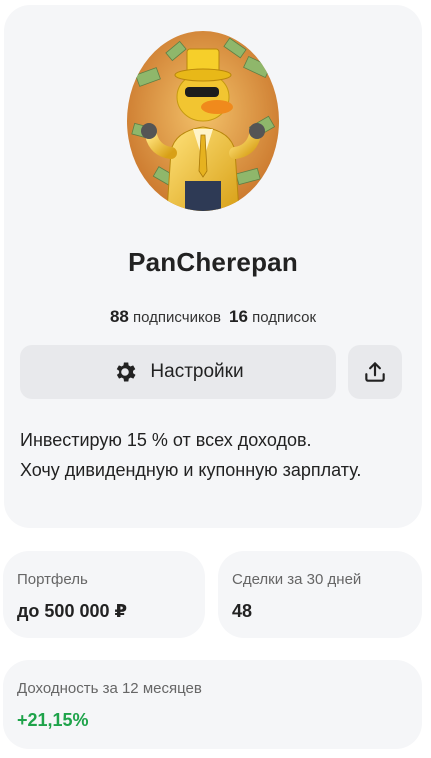 This screenshot has height=758, width=431. I want to click on followers-link: 88 подписчиков, so click(165, 316).